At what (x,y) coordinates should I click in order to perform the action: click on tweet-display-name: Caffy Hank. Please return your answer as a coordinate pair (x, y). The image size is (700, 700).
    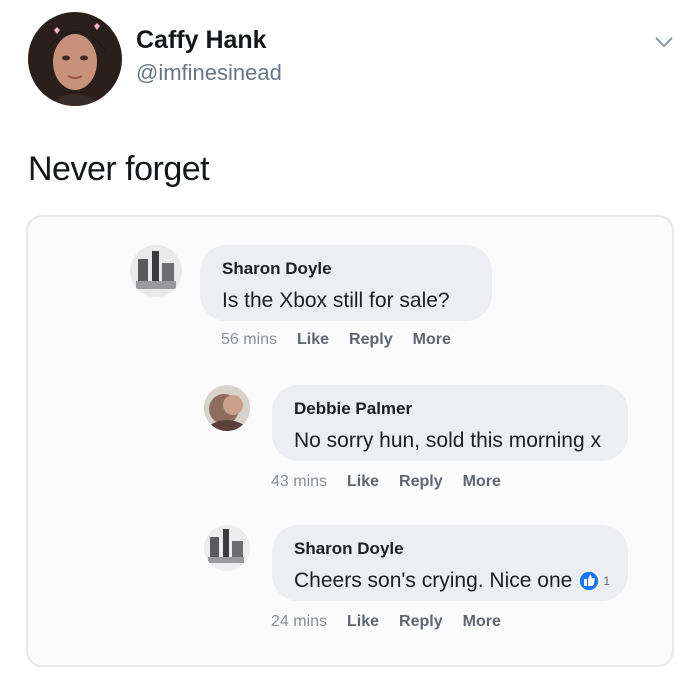
    Looking at the image, I should click on (201, 40).